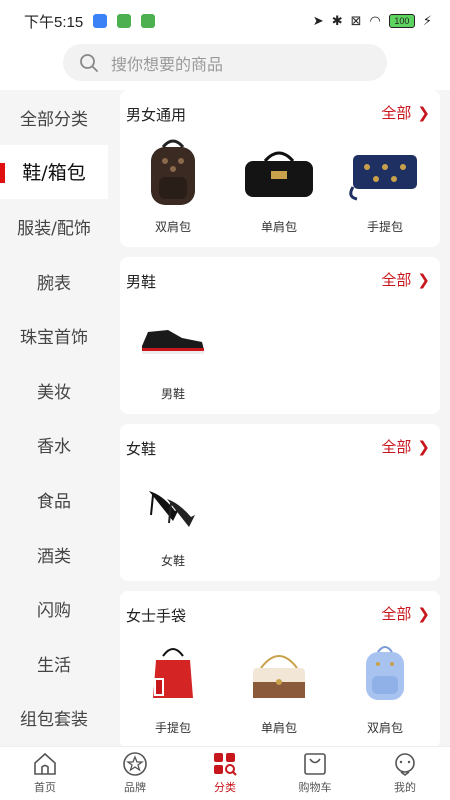  I want to click on bottom-tab-bar: 首页 品牌 分类 购物车 我的, so click(225, 773).